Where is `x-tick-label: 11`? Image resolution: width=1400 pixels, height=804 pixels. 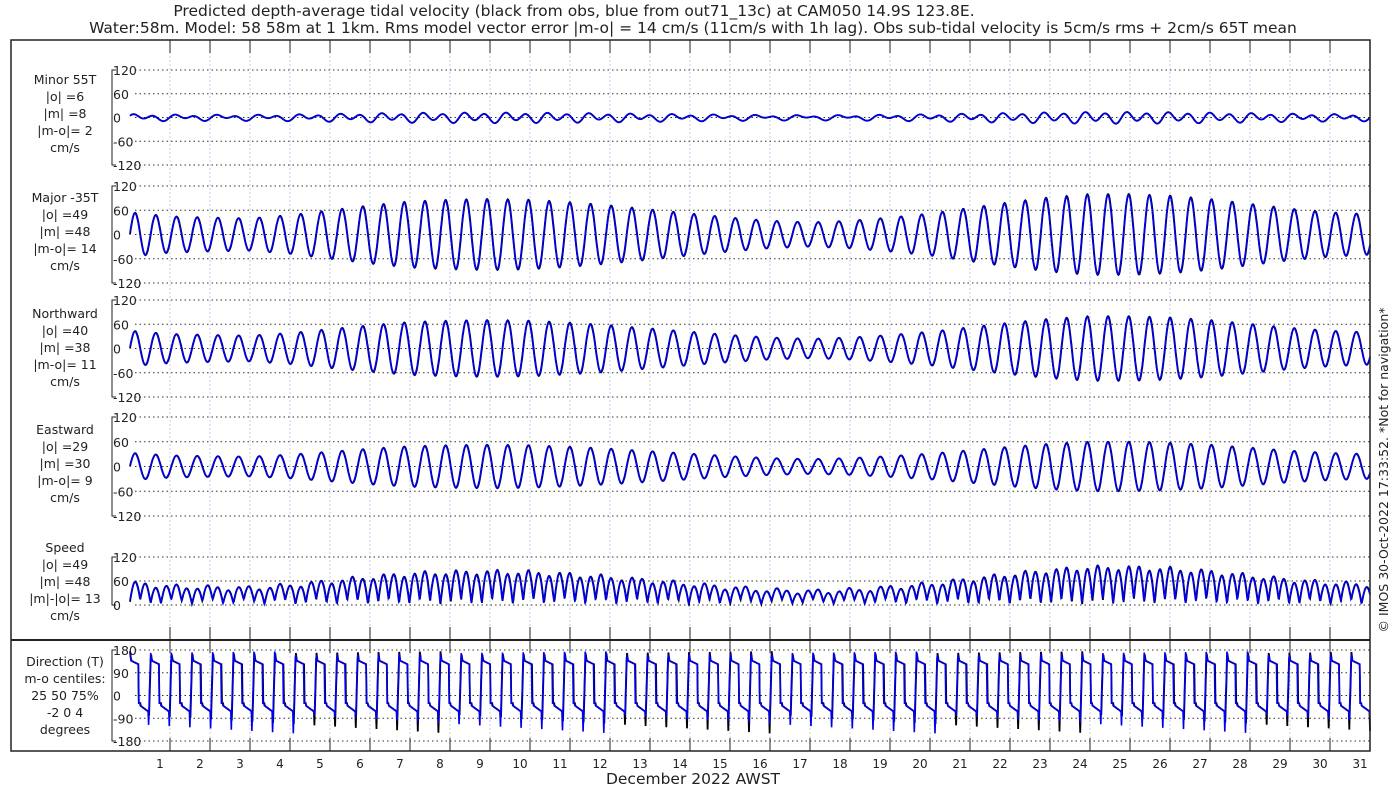
x-tick-label: 11 is located at coordinates (559, 764).